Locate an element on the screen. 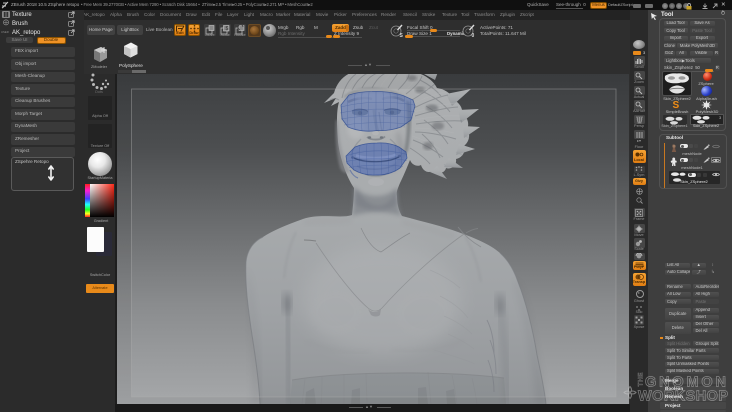 The width and height of the screenshot is (732, 412). svg-text: WORKSHOP is located at coordinates (683, 397).